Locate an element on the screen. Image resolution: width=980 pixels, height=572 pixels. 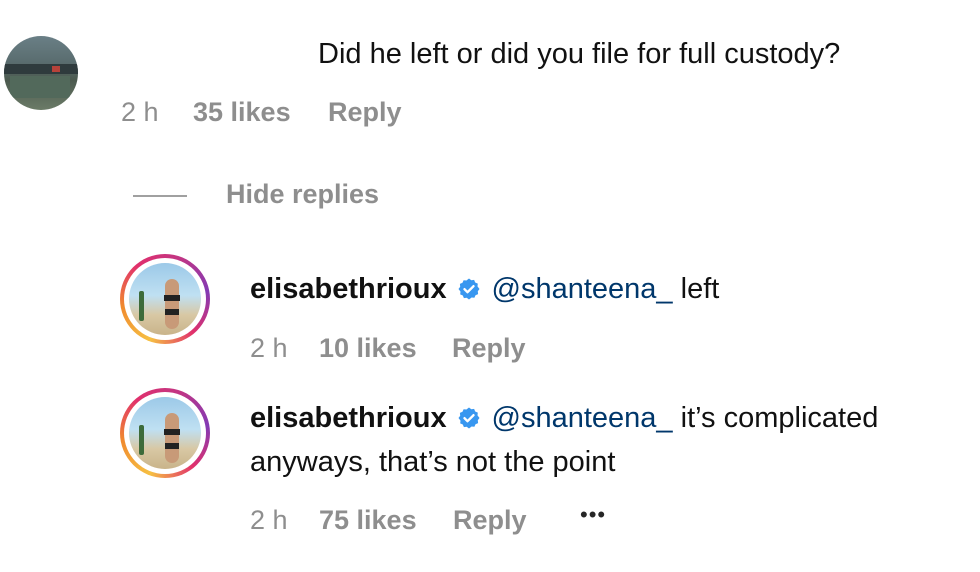
comment-reply-button: Reply is located at coordinates (365, 112).